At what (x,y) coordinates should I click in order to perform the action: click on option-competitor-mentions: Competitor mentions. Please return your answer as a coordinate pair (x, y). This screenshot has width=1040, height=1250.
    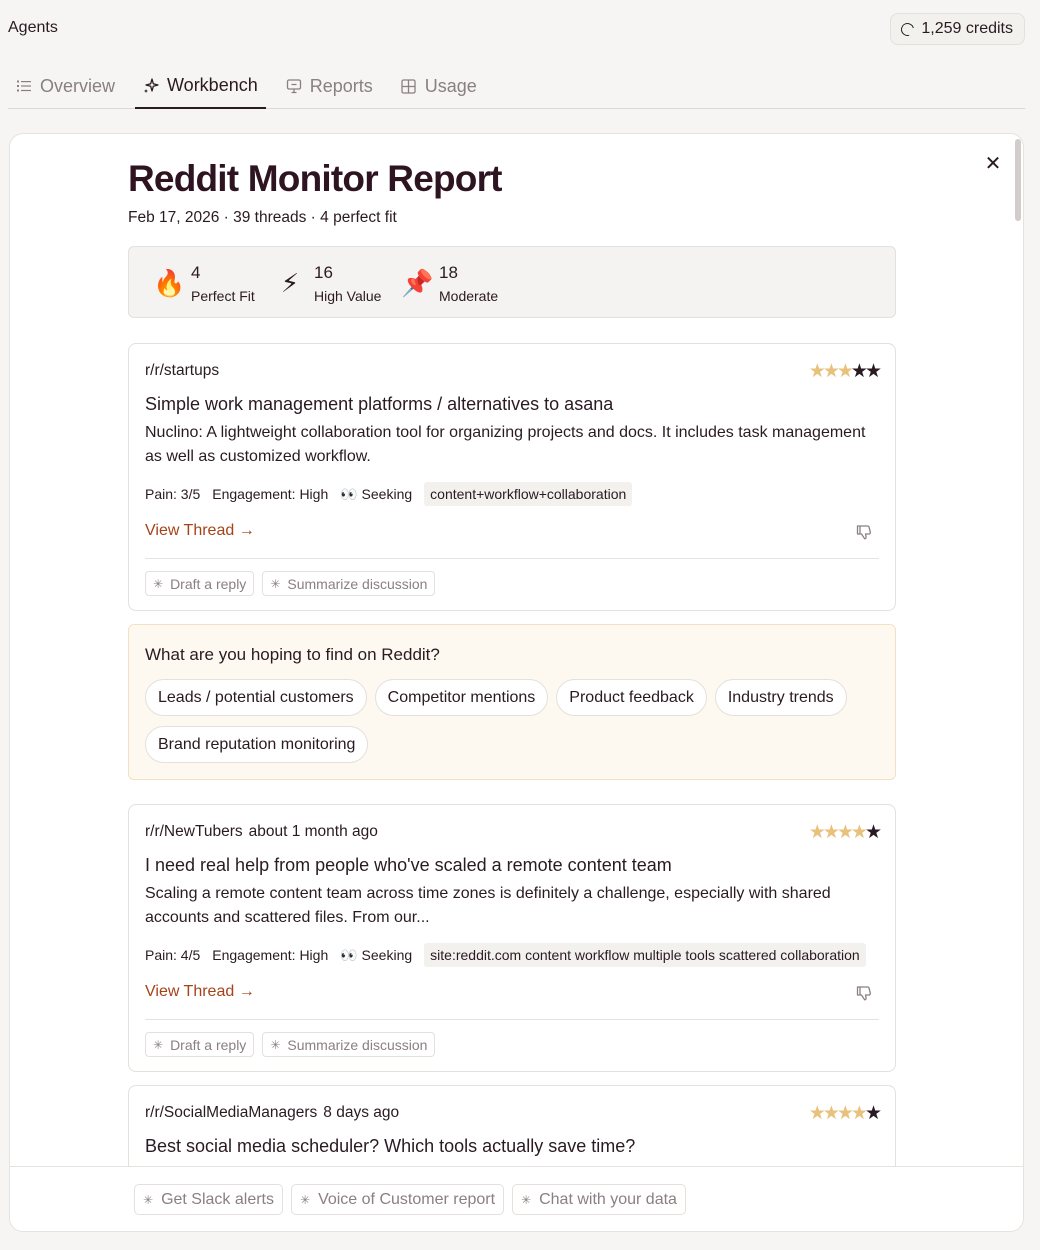
    Looking at the image, I should click on (461, 697).